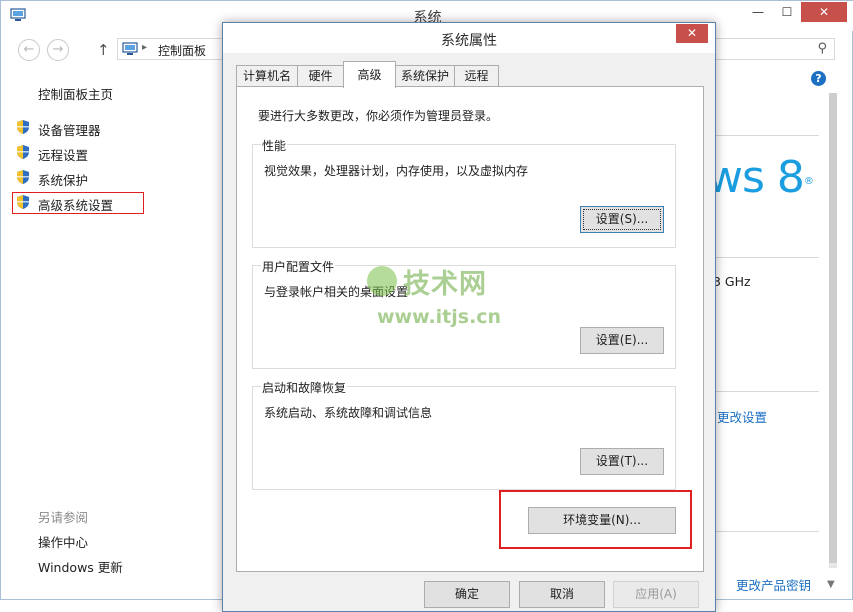 Image resolution: width=853 pixels, height=612 pixels. Describe the element at coordinates (808, 181) in the screenshot. I see `logo-trademark: ®` at that location.